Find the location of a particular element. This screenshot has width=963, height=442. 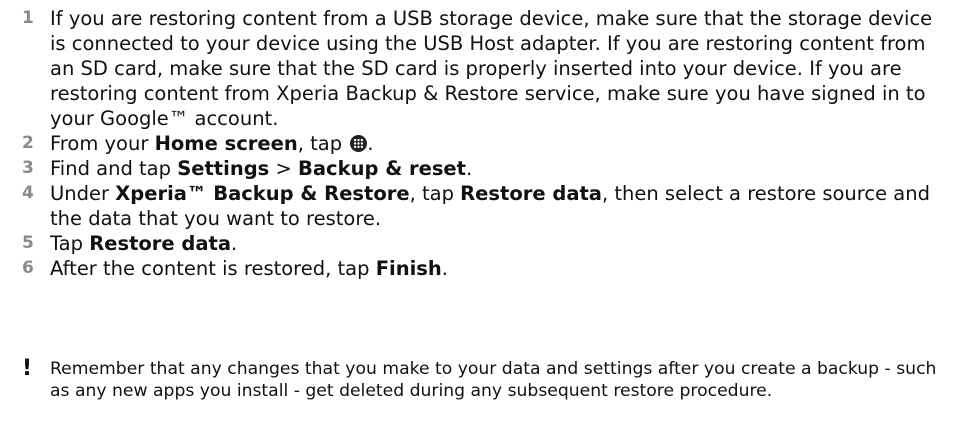

step-number: 3 is located at coordinates (28, 168).